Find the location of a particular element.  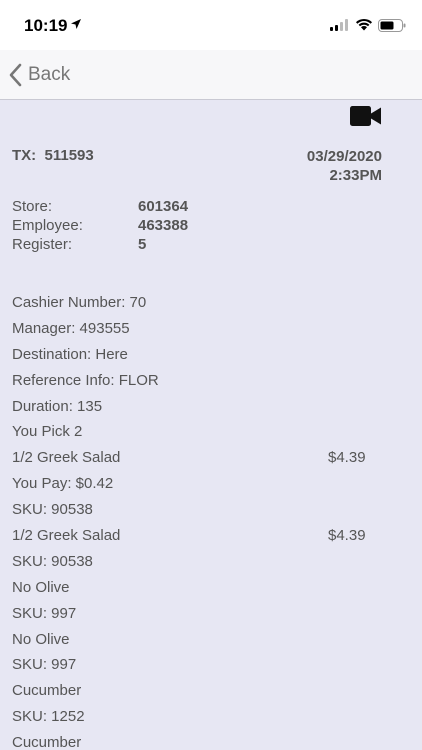

receipt-line: Reference Info: FLOR is located at coordinates (212, 383).